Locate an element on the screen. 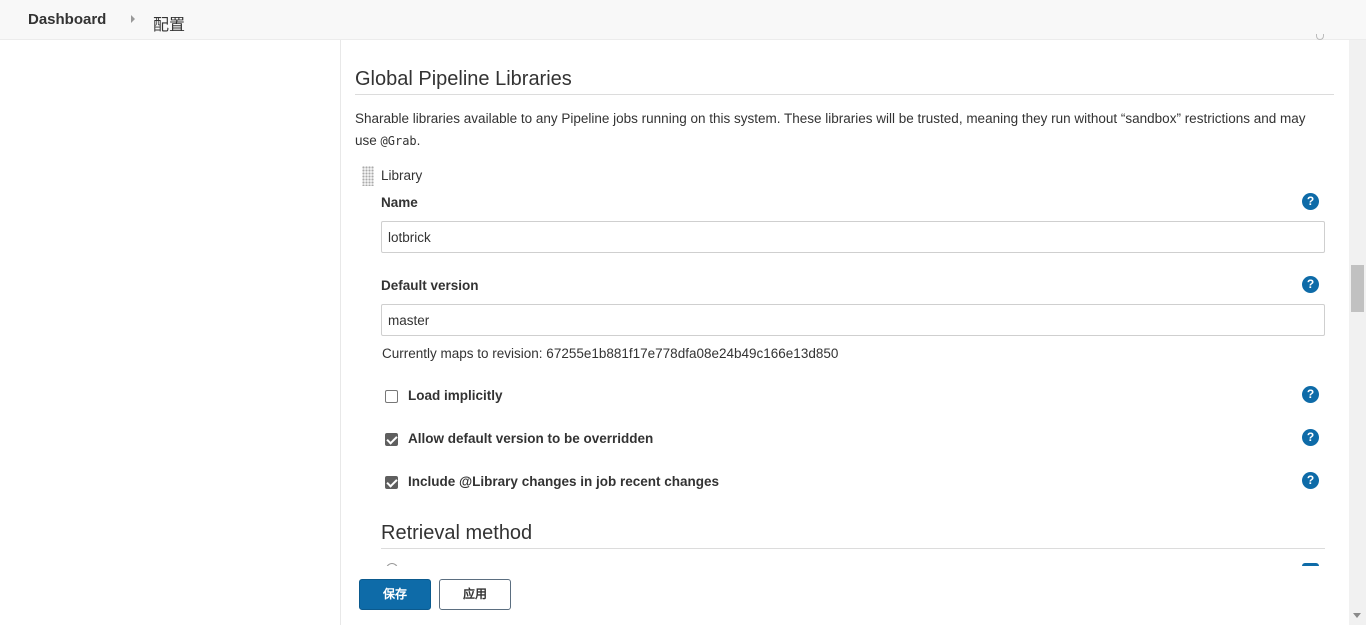  description-code: @Grab is located at coordinates (398, 141).